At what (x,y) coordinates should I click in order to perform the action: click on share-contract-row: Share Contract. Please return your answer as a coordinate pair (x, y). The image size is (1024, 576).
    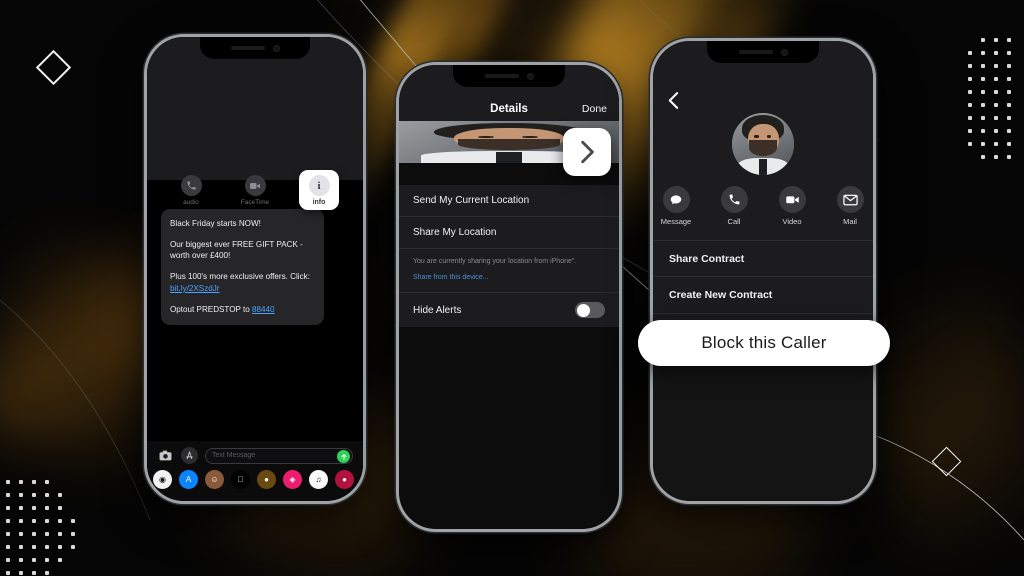
    Looking at the image, I should click on (763, 258).